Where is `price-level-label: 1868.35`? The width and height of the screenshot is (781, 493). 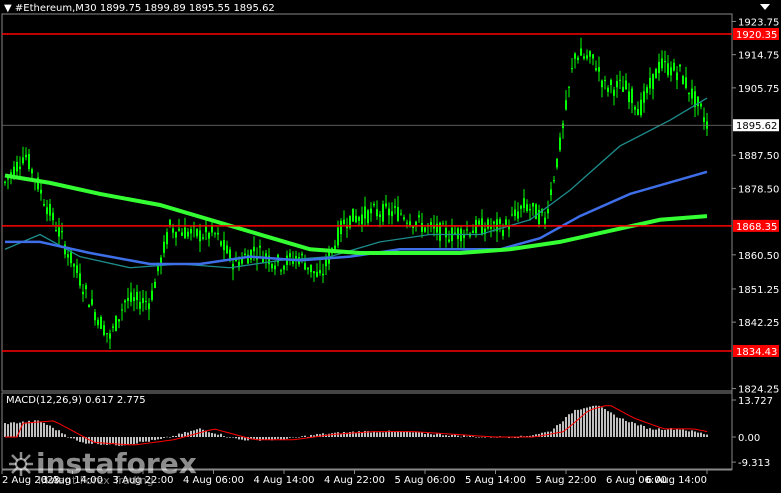 price-level-label: 1868.35 is located at coordinates (756, 227).